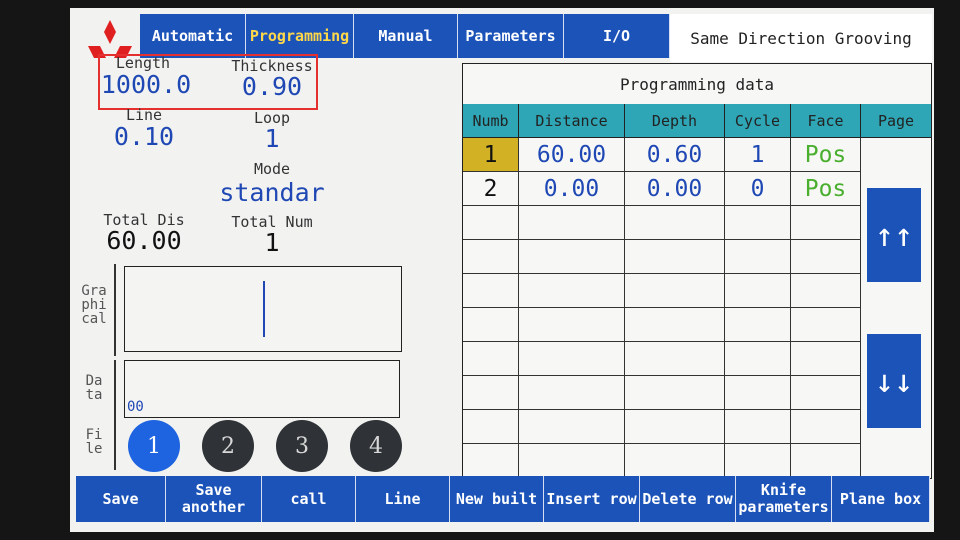 Image resolution: width=960 pixels, height=540 pixels. Describe the element at coordinates (826, 155) in the screenshot. I see `table-row-1-face: Pos` at that location.